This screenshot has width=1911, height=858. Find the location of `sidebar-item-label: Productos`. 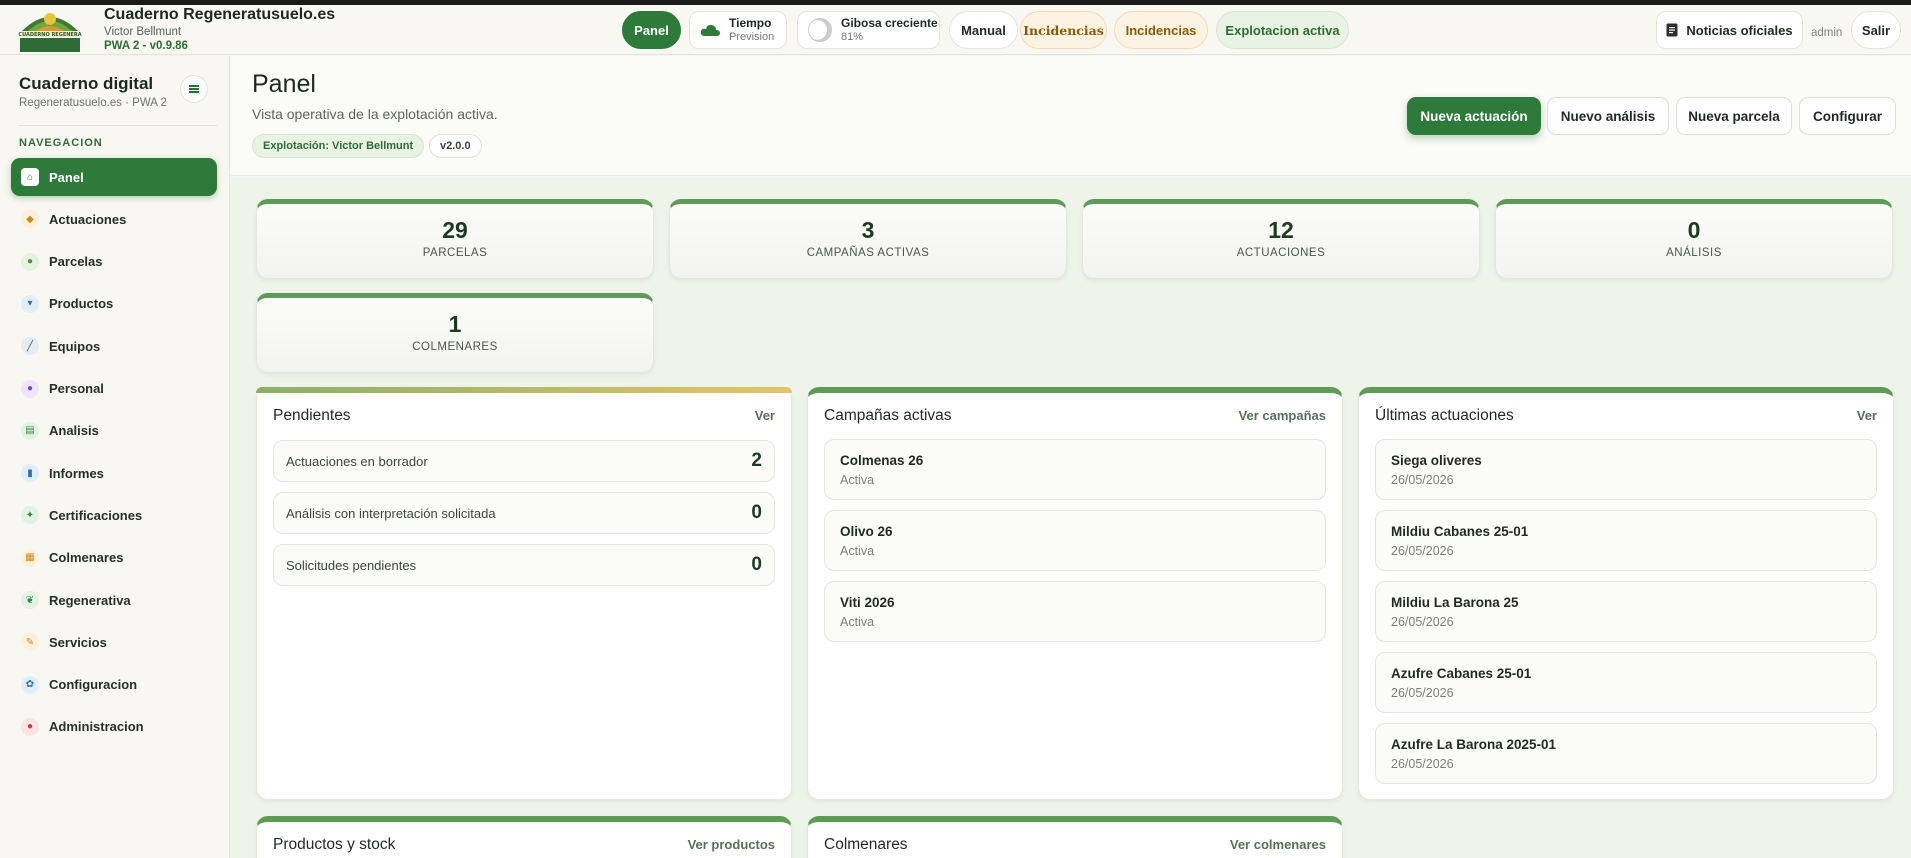

sidebar-item-label: Productos is located at coordinates (81, 304).